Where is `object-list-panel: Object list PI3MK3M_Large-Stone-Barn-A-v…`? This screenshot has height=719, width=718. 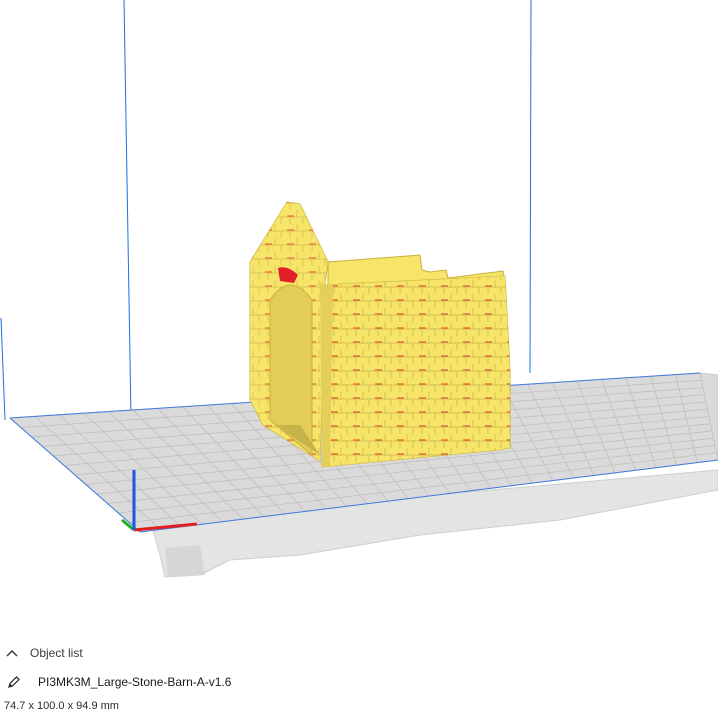
object-list-panel: Object list PI3MK3M_Large-Stone-Barn-A-v… is located at coordinates (359, 678).